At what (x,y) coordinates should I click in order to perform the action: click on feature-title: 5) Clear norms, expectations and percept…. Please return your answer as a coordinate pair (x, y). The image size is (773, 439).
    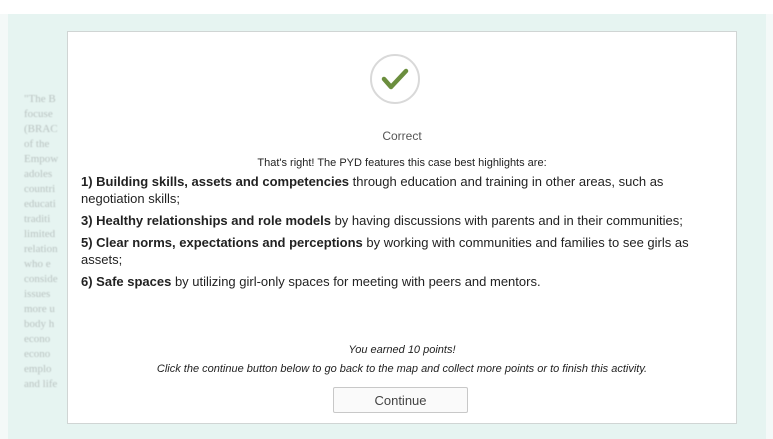
    Looking at the image, I should click on (222, 242).